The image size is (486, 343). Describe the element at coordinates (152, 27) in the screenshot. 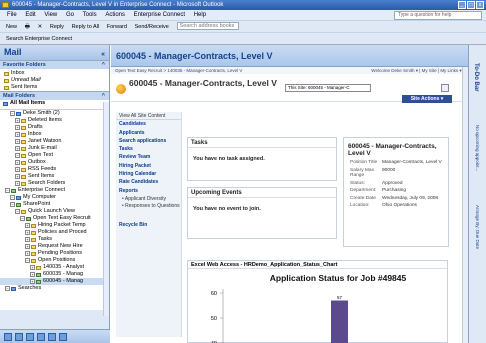

I see `send-receive-button: Send/Receive` at that location.